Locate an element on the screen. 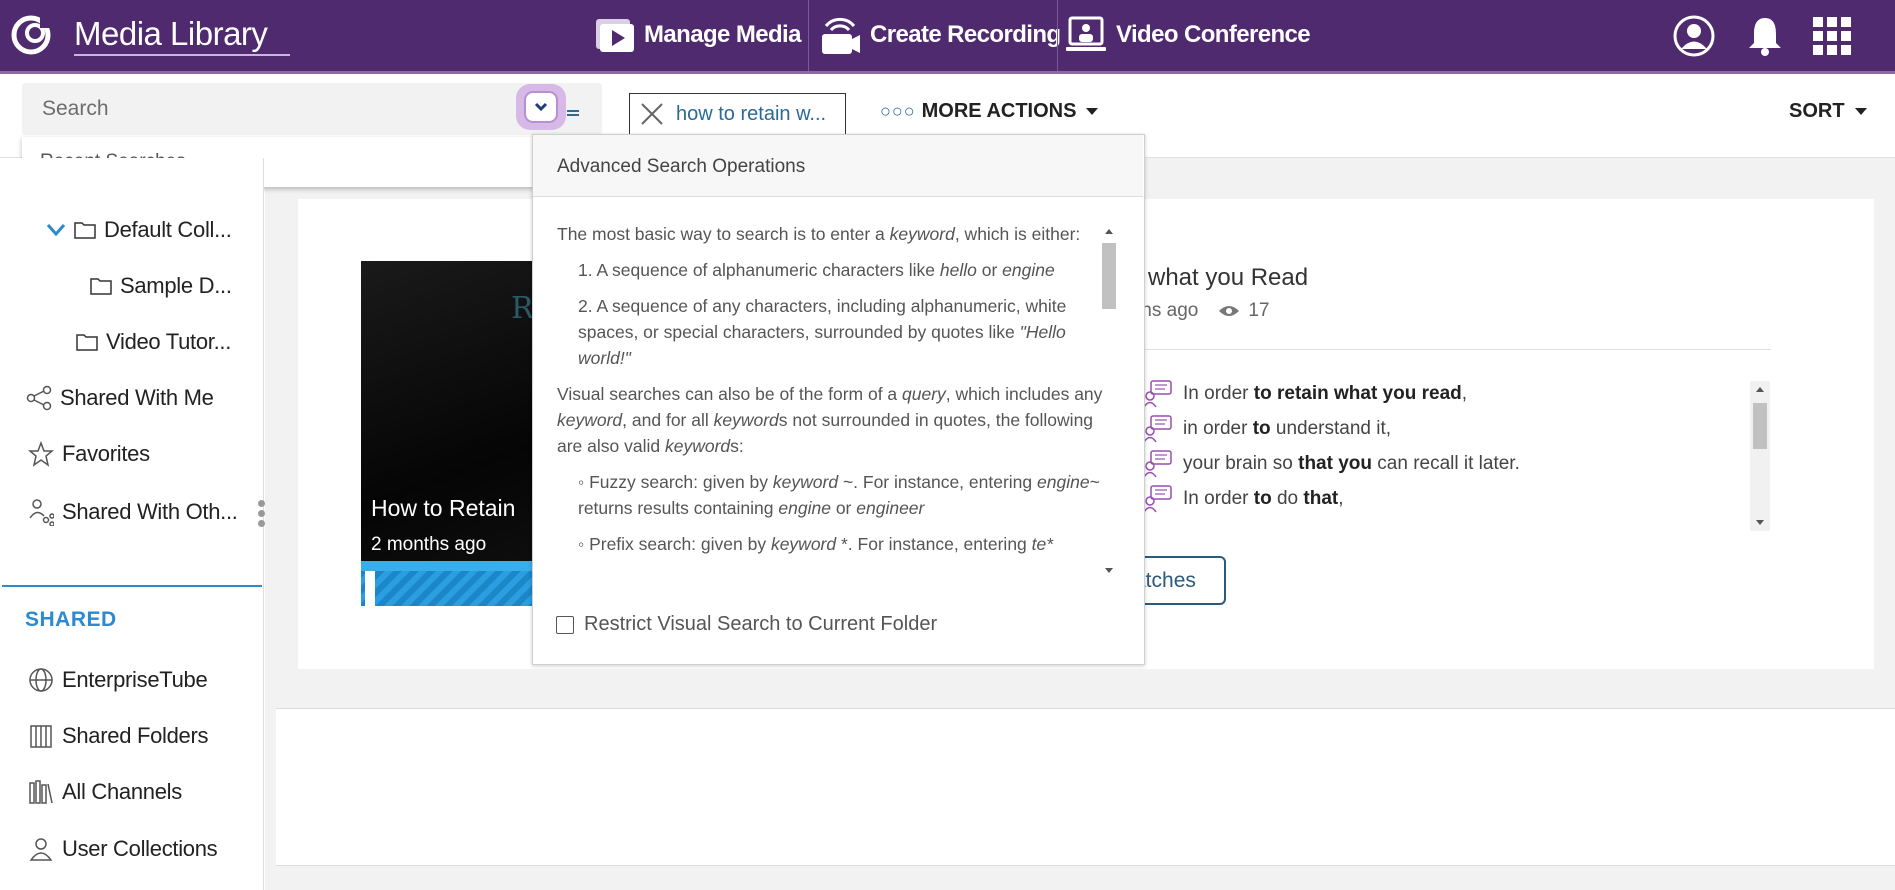  help-text: *. For instance, entering is located at coordinates (934, 544).